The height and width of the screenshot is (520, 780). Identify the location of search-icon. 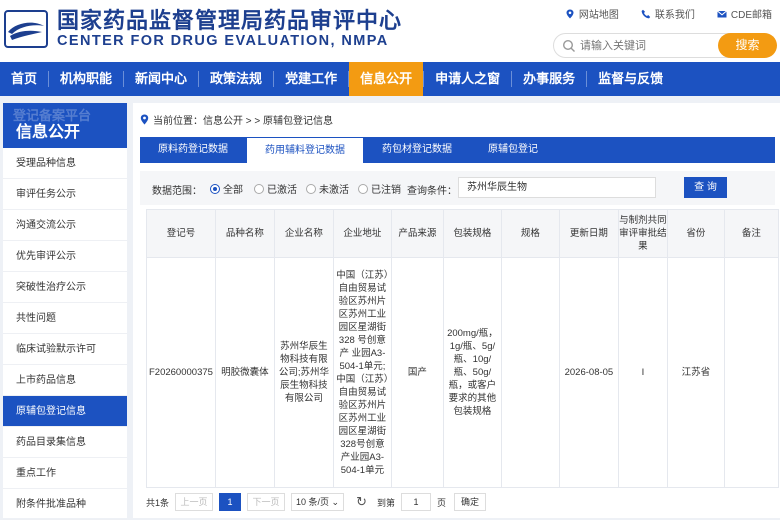
(568, 45).